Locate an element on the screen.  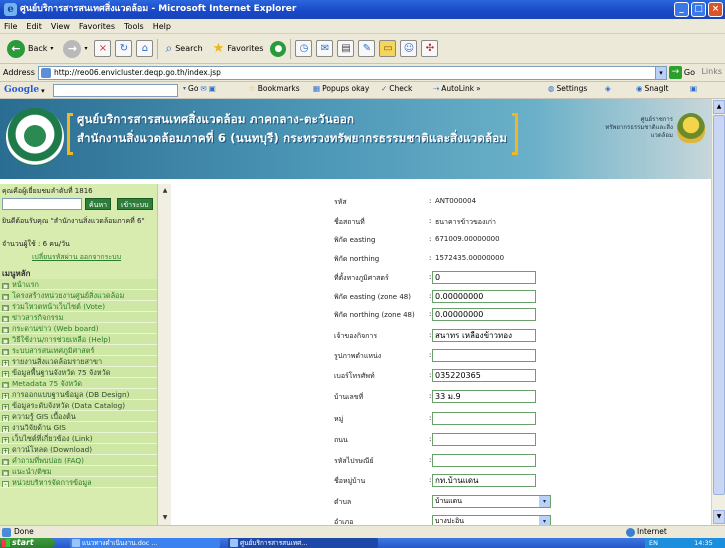
sidebar-menu-item: □ วิธีใช้งาน/การช่วยเหลือ (Help) is located at coordinates (78, 339).